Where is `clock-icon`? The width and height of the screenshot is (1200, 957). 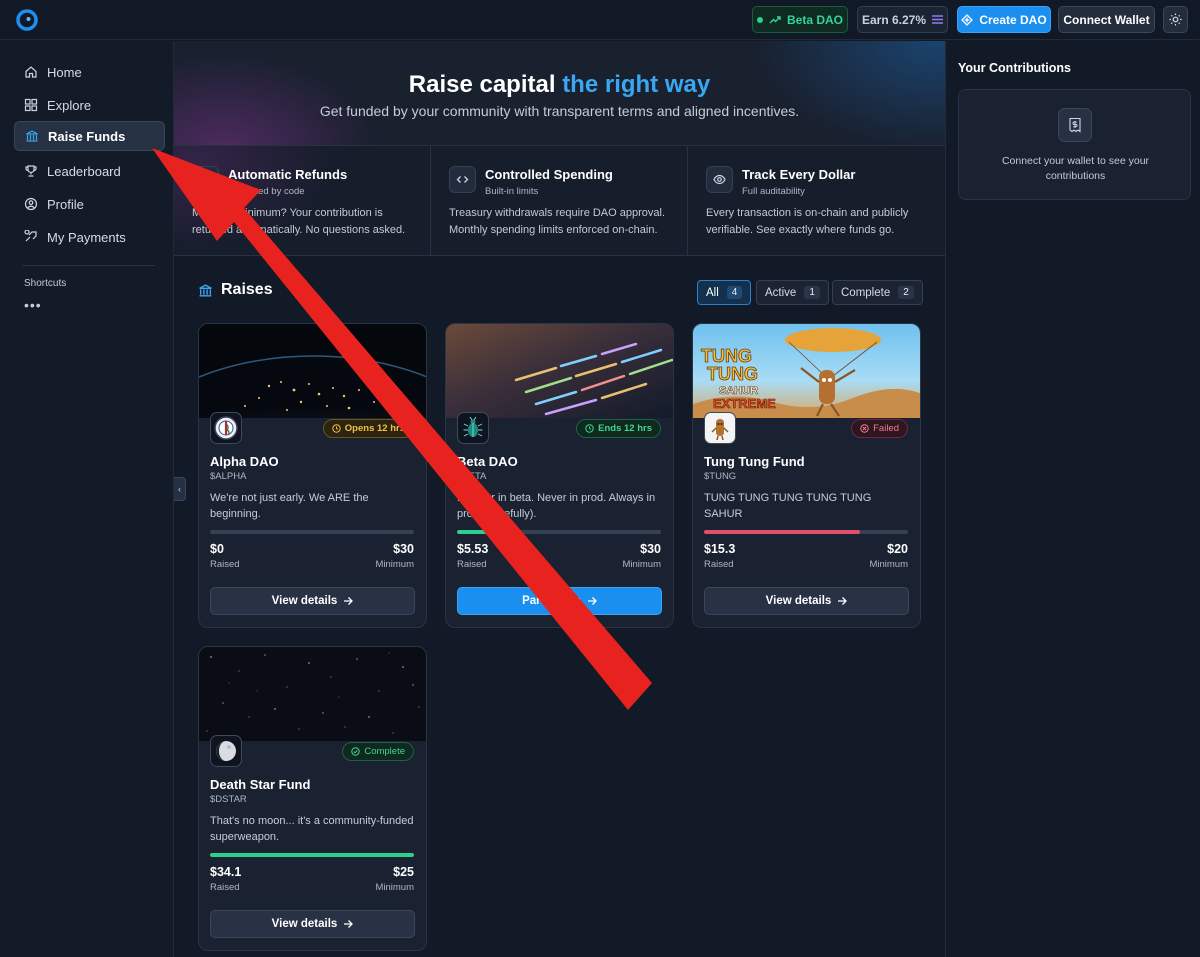
clock-icon is located at coordinates (589, 428).